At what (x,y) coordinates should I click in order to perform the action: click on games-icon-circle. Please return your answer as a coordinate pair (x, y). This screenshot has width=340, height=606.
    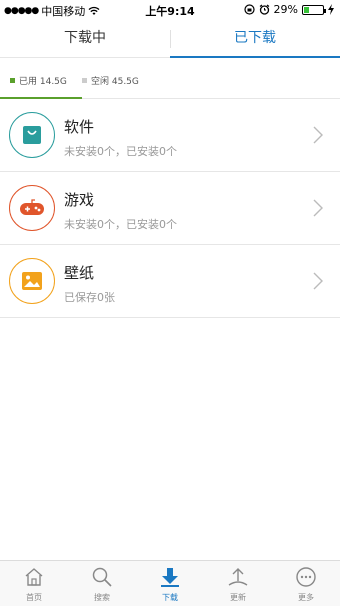
    Looking at the image, I should click on (32, 208).